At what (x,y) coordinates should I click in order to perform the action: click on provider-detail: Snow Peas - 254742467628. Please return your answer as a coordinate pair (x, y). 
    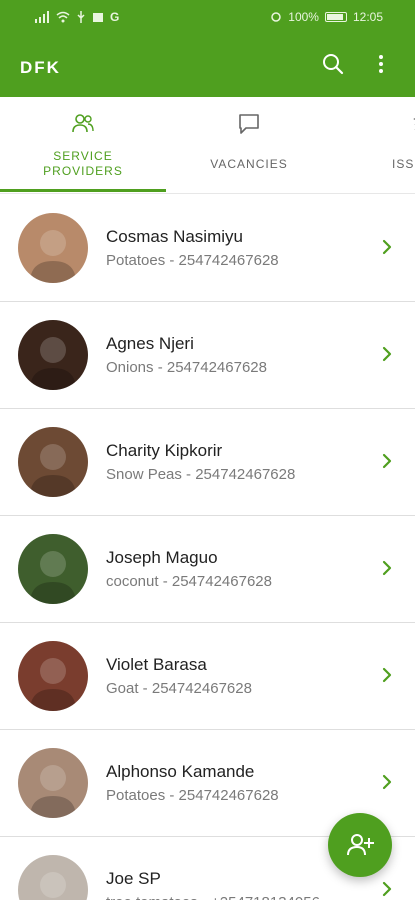
    Looking at the image, I should click on (201, 474).